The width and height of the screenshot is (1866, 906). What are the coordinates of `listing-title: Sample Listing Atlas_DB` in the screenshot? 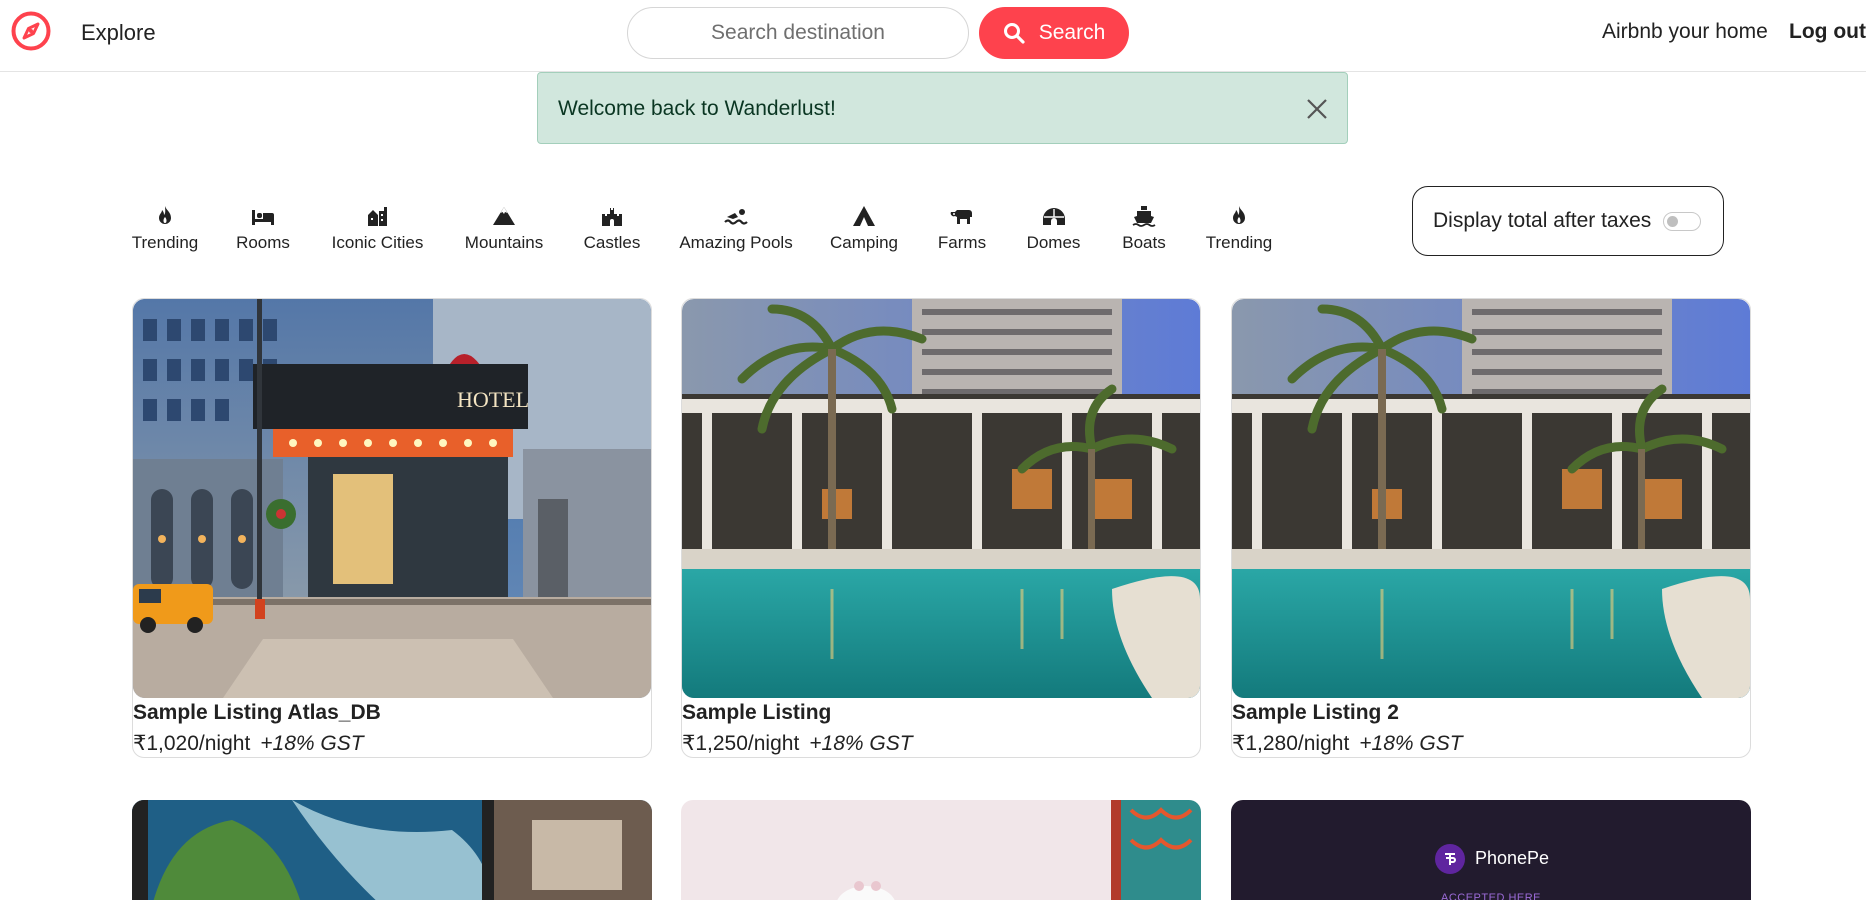 It's located at (257, 712).